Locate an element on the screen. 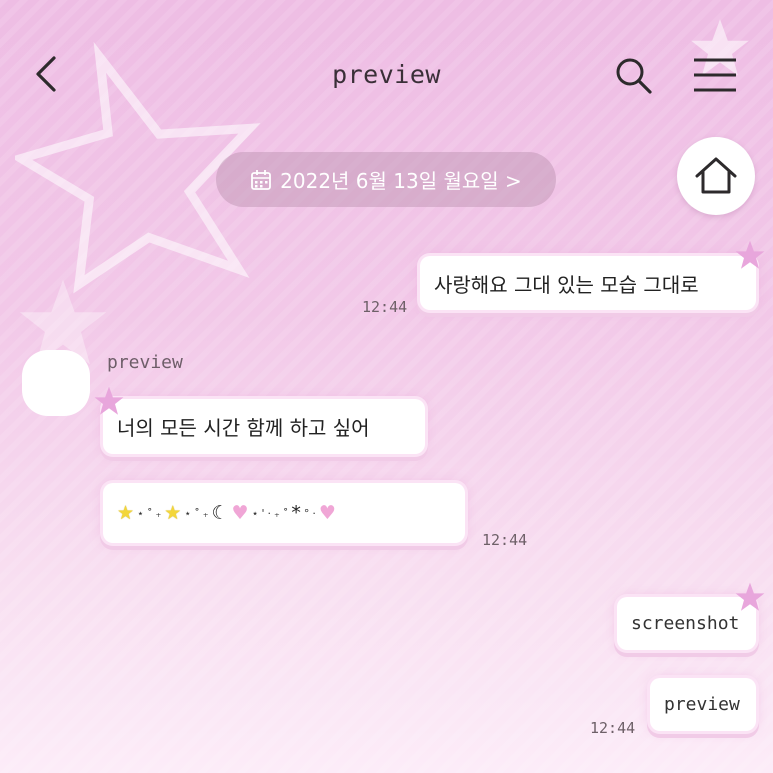 The image size is (773, 773). date-separator: 2022년 6월 13일 월요일 > is located at coordinates (386, 179).